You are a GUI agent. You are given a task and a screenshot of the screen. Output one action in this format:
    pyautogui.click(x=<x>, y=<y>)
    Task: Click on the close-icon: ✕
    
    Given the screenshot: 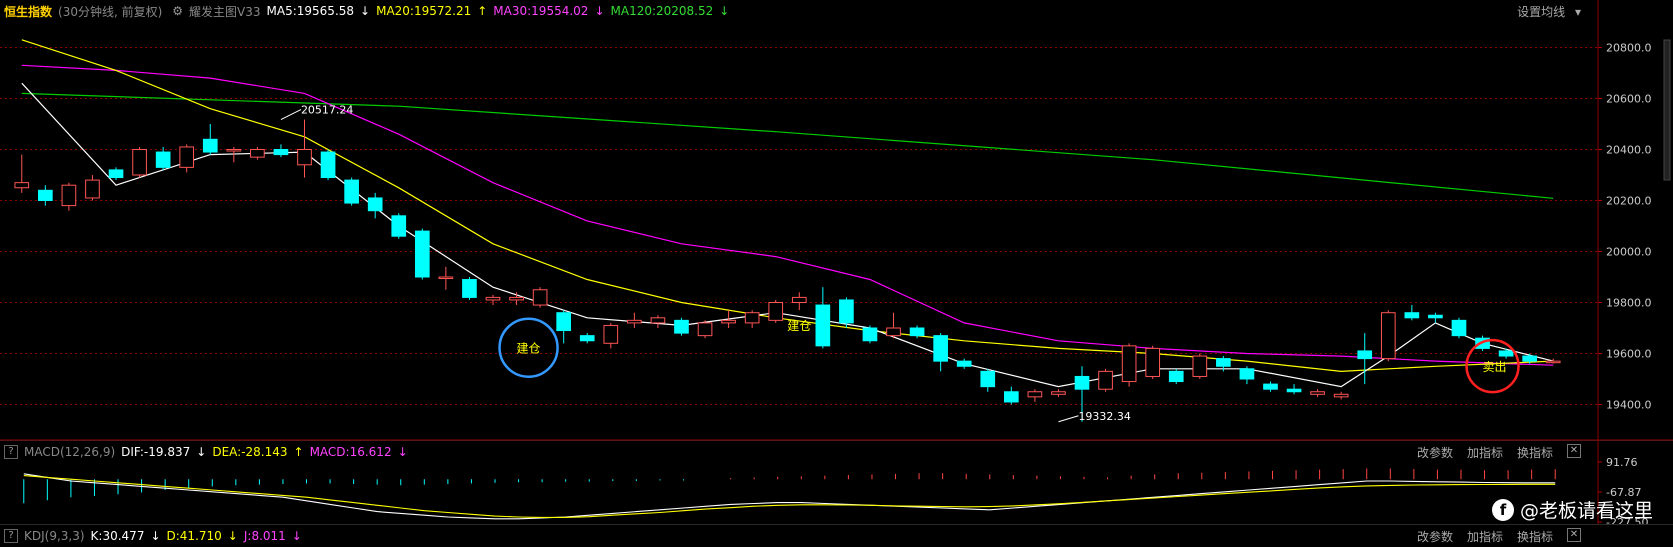 What is the action you would take?
    pyautogui.click(x=1574, y=534)
    